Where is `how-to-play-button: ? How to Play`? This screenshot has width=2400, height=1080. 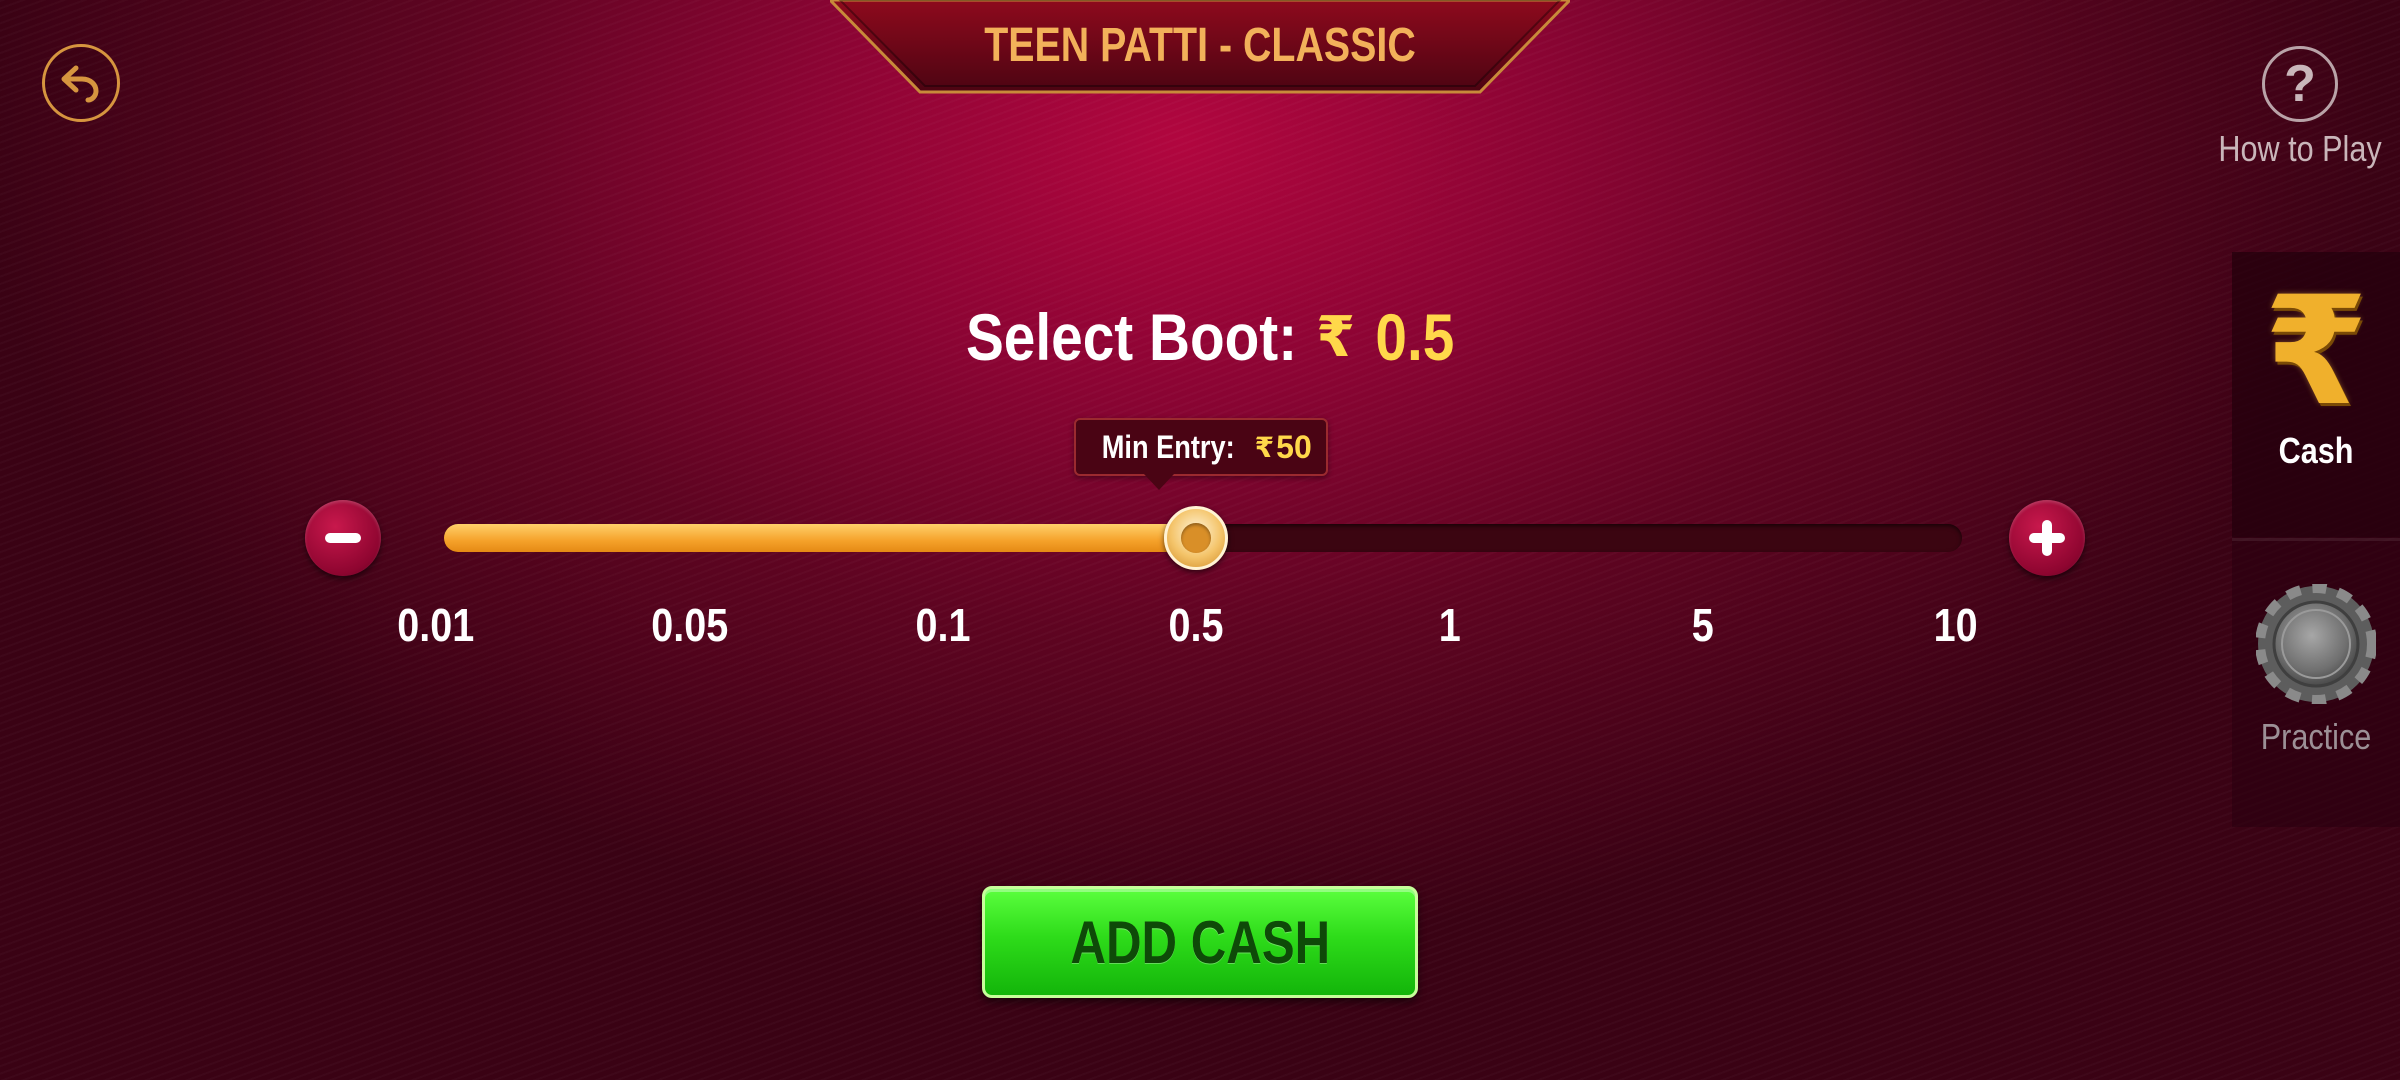 how-to-play-button: ? How to Play is located at coordinates (2300, 111).